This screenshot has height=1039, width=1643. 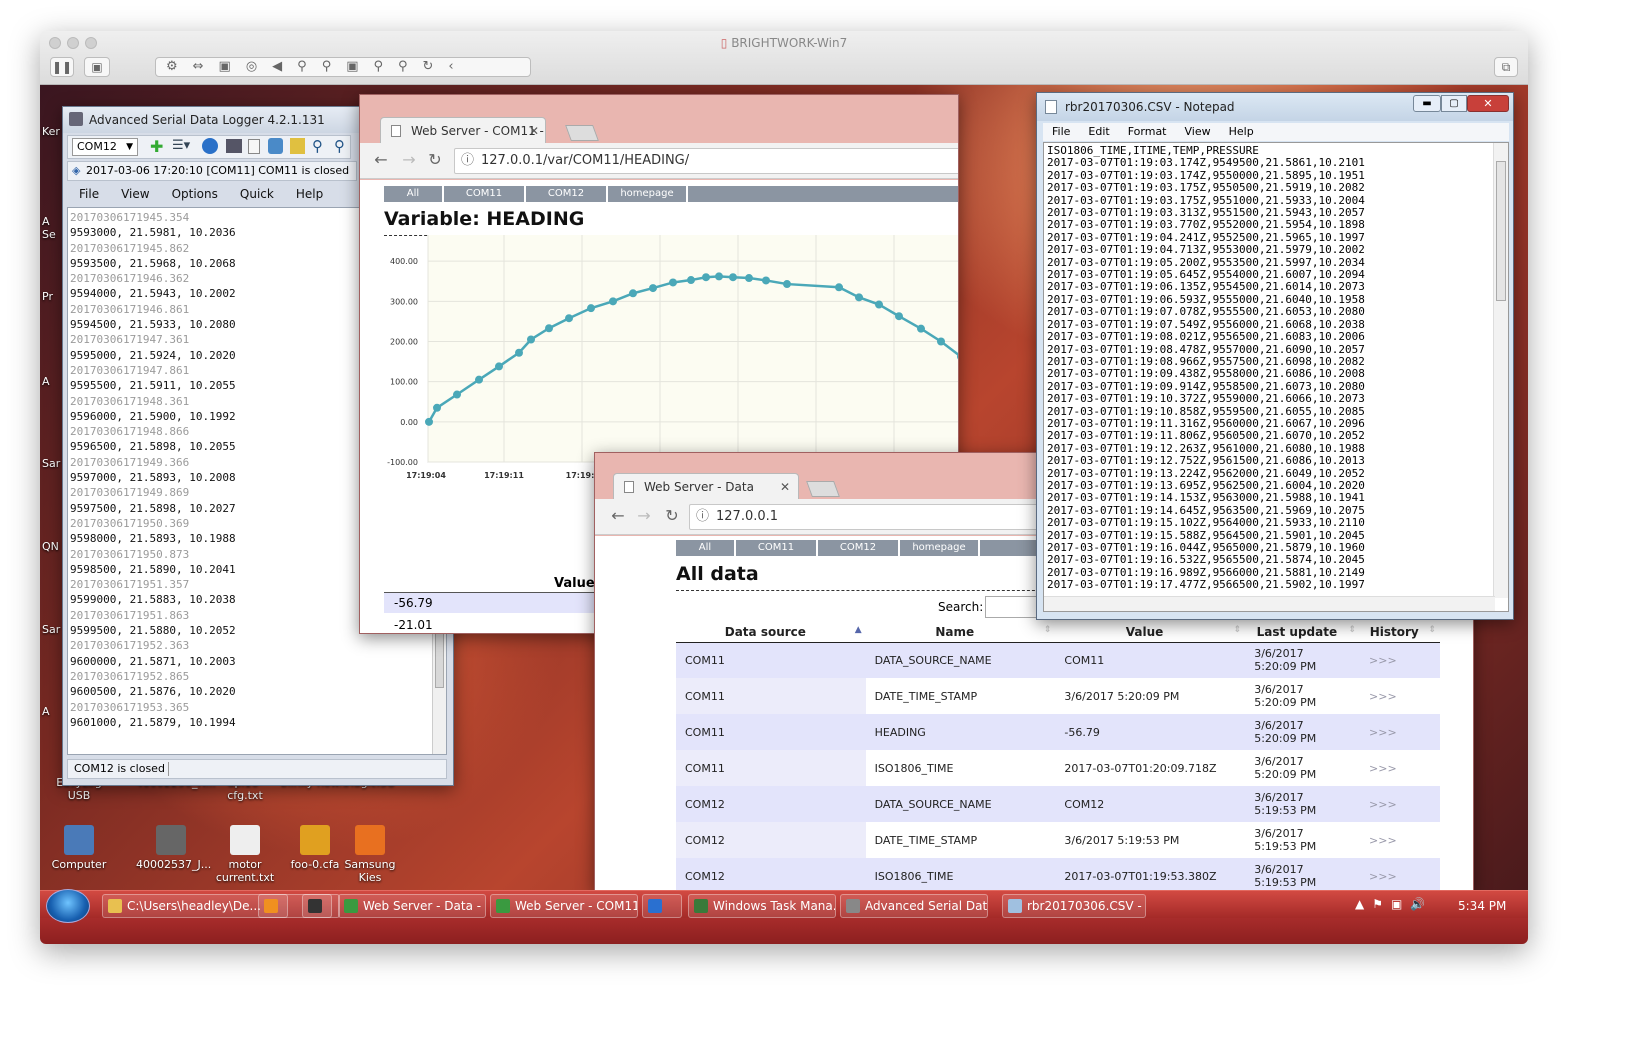 What do you see at coordinates (254, 146) in the screenshot?
I see `document-icon` at bounding box center [254, 146].